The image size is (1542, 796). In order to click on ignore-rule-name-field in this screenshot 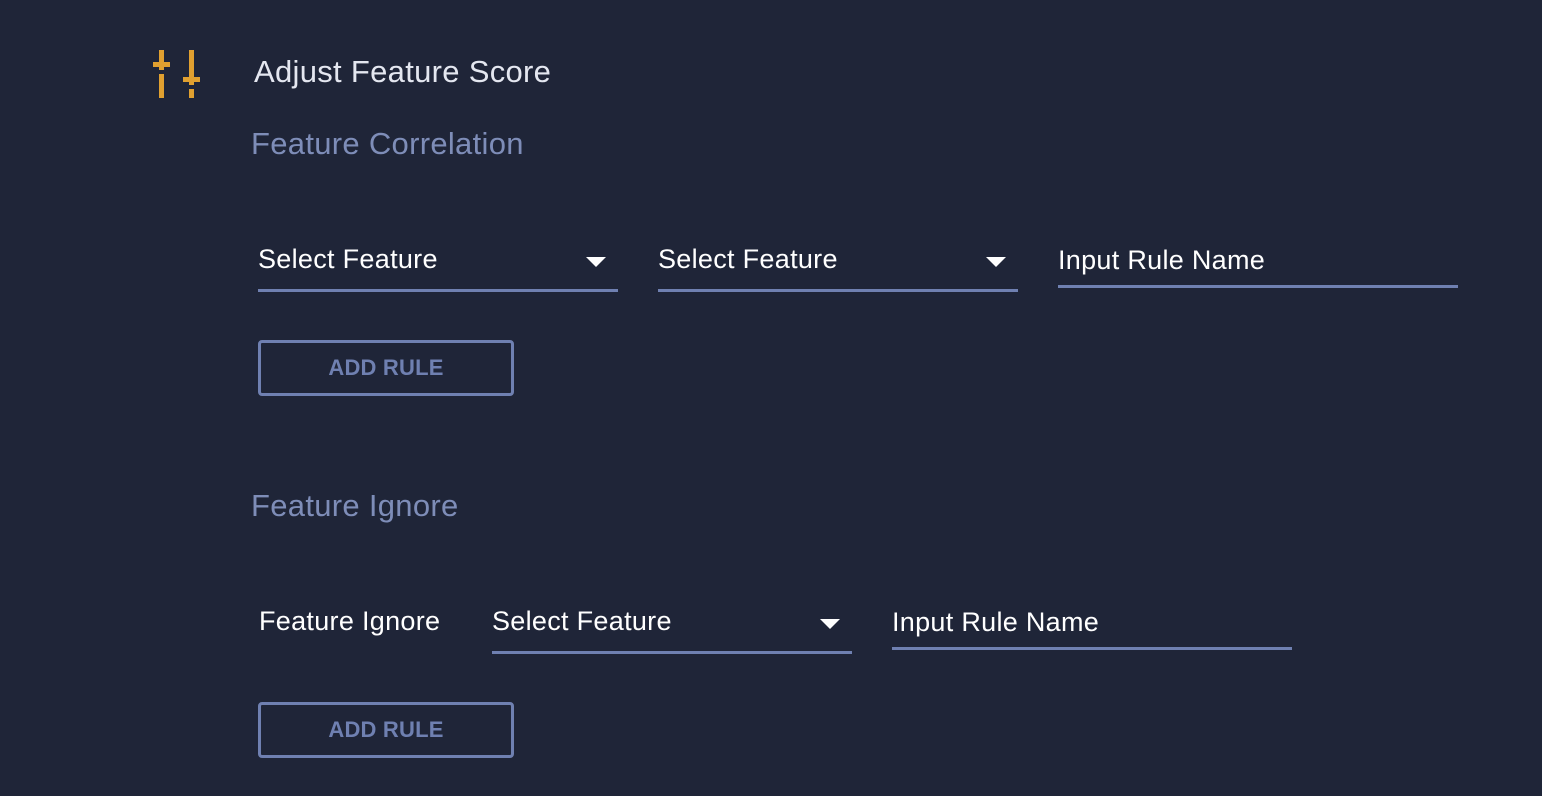, I will do `click(1092, 626)`.